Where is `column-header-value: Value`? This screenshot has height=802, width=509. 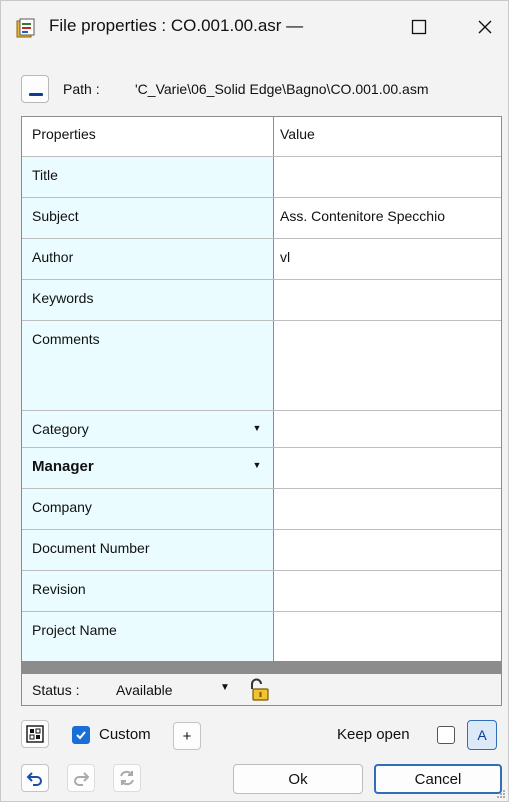
column-header-value: Value is located at coordinates (387, 136).